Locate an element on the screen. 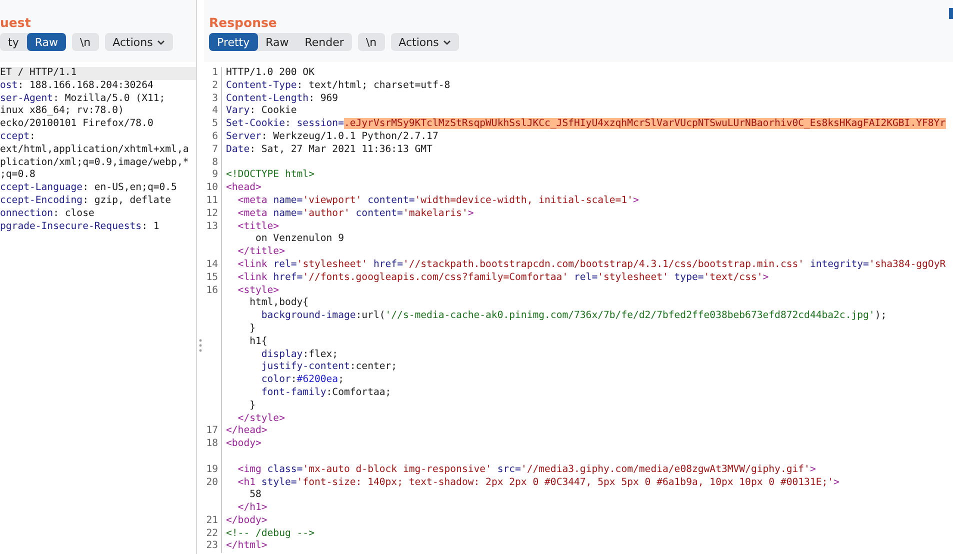 The image size is (953, 554). line-number: 7 is located at coordinates (213, 150).